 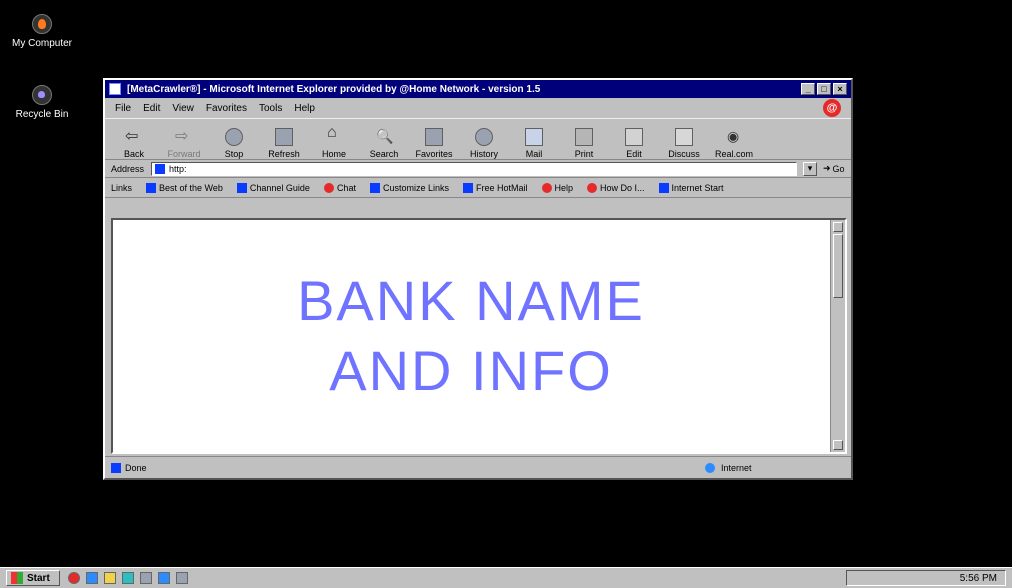 I want to click on toolbar-refresh-button: Refresh, so click(x=284, y=143).